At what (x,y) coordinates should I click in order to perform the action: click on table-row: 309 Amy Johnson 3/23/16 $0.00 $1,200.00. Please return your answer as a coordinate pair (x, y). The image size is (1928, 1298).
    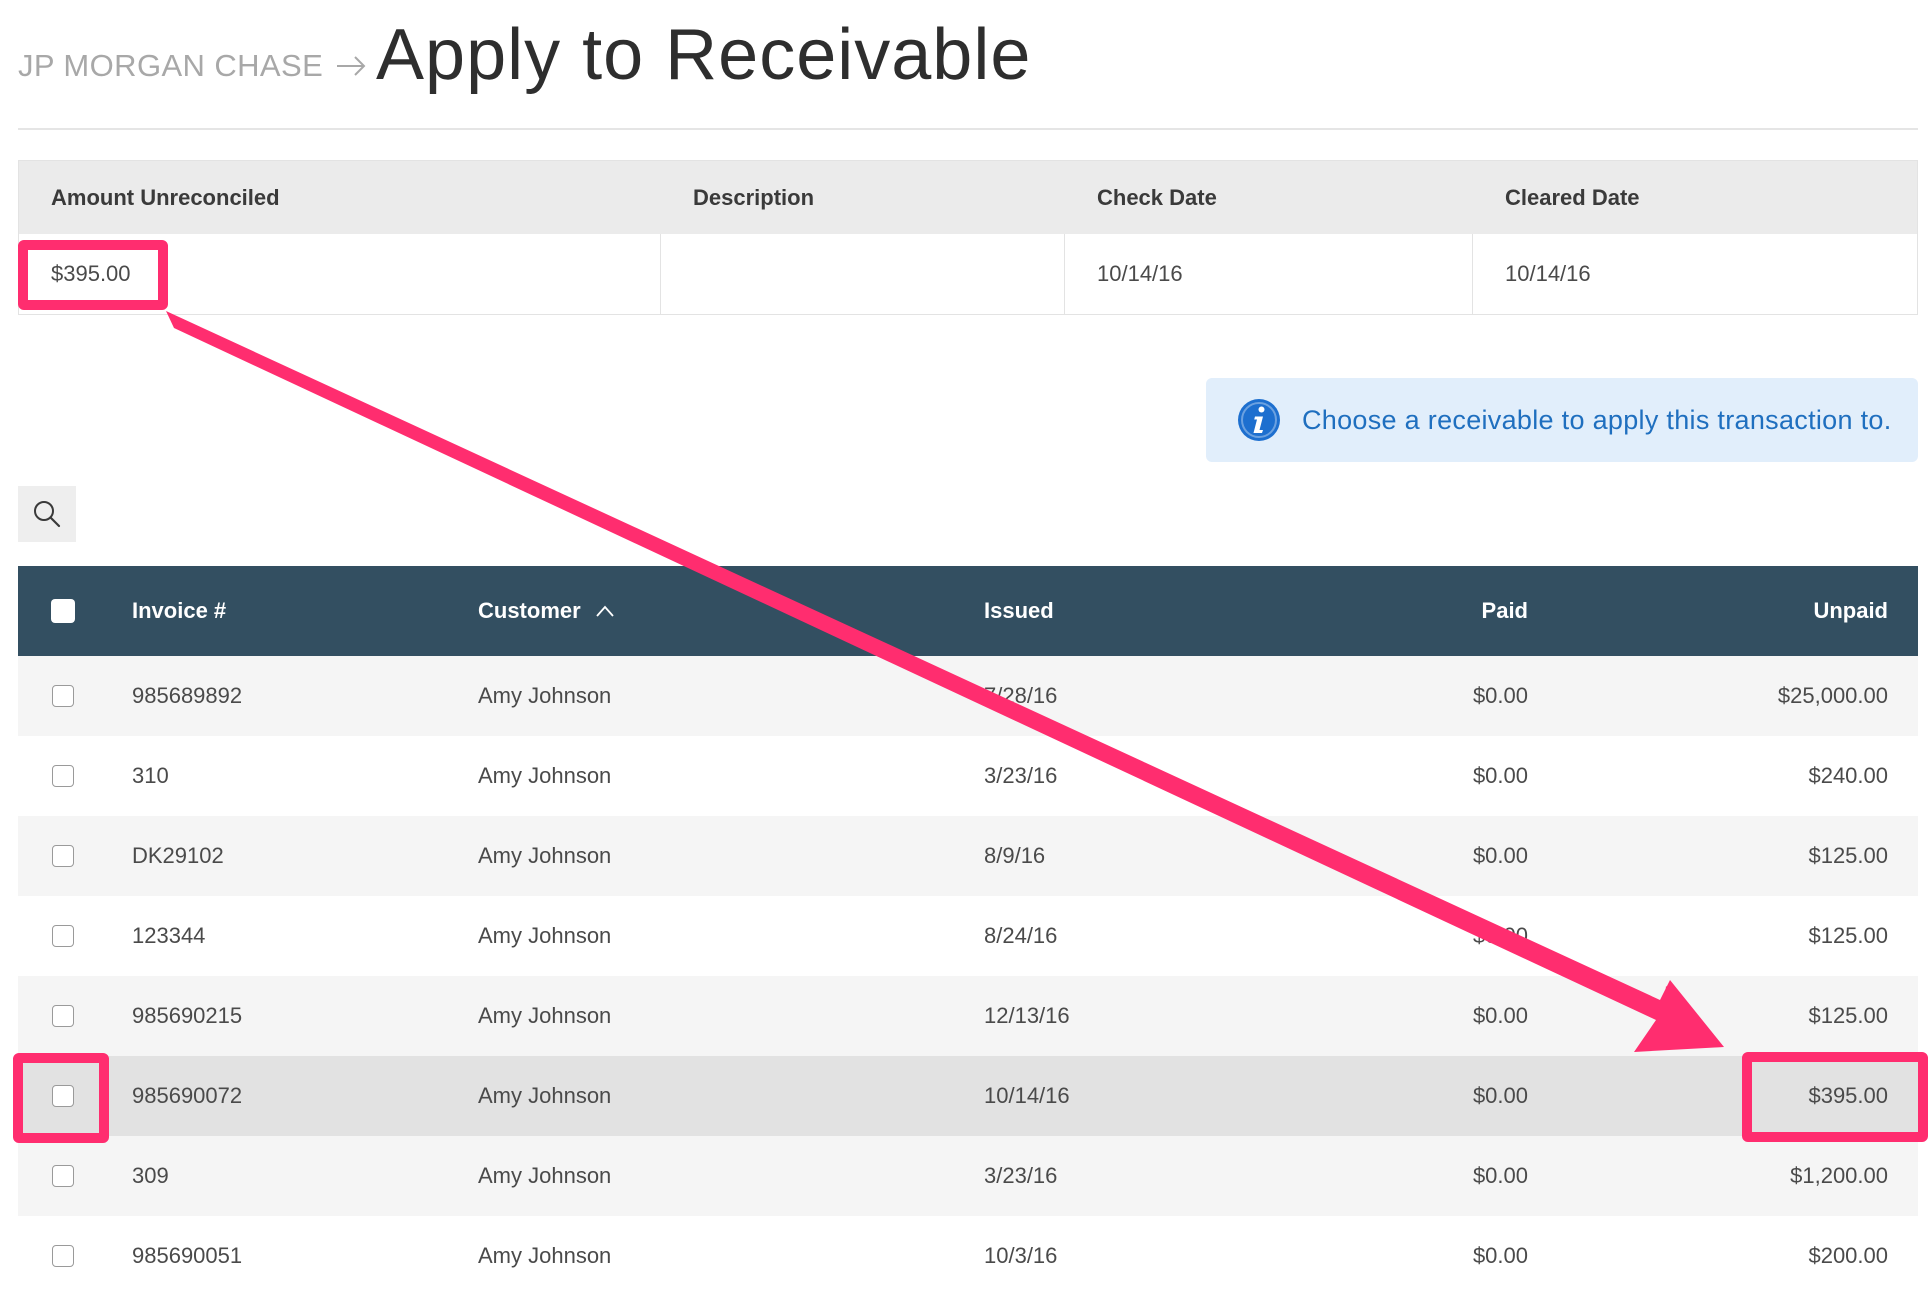
    Looking at the image, I should click on (968, 1176).